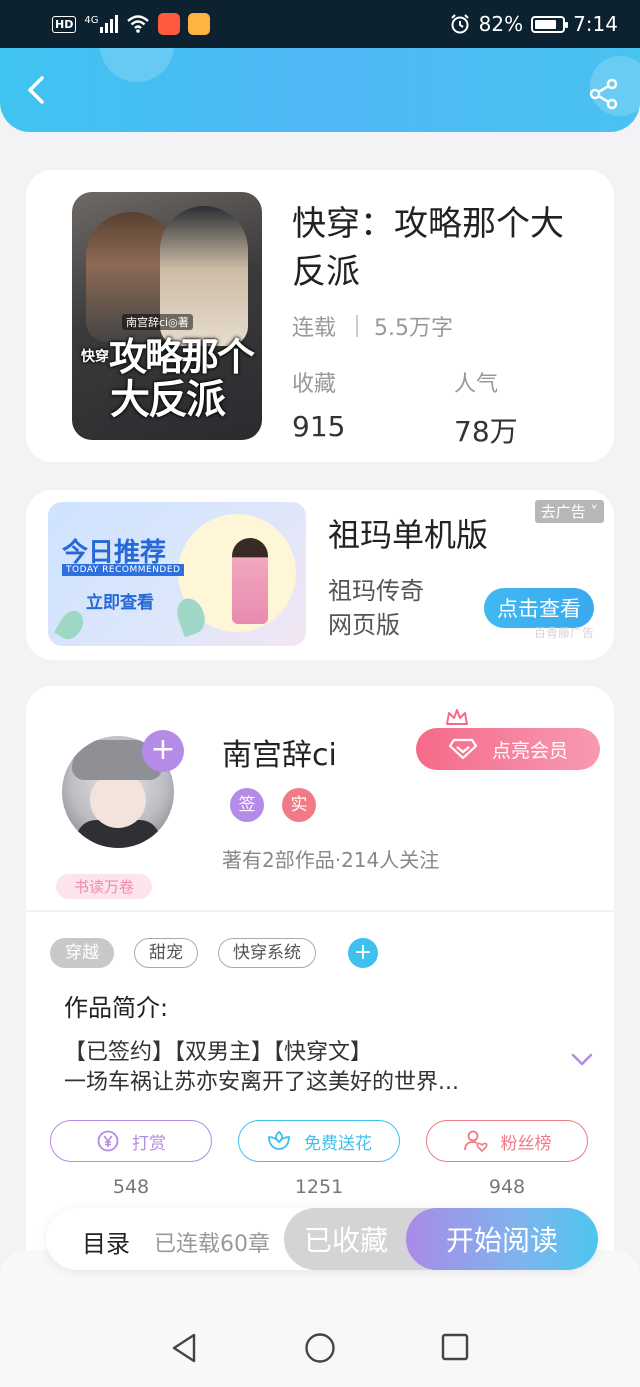 The height and width of the screenshot is (1387, 640). I want to click on battery-icon, so click(550, 24).